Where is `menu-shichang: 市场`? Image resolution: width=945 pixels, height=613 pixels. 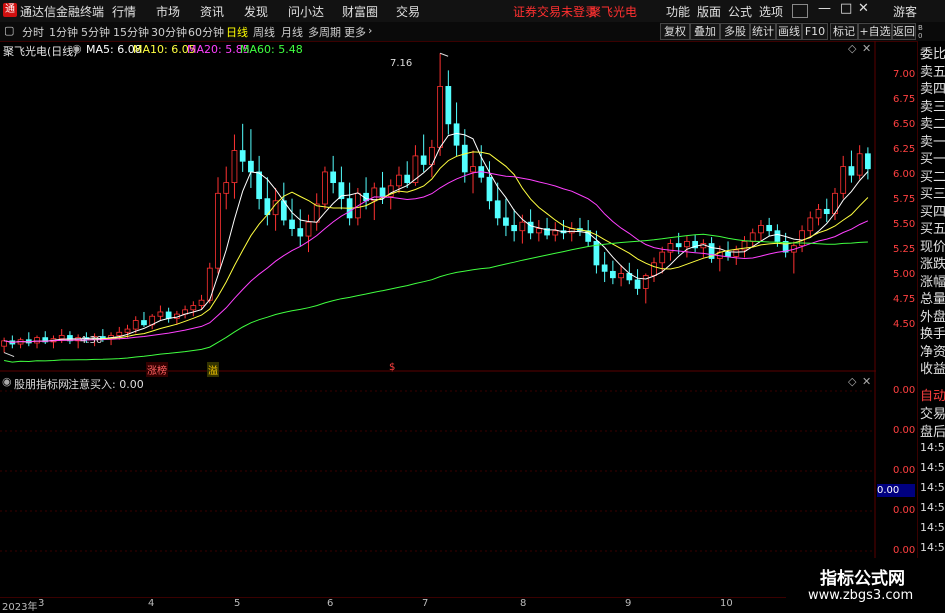 menu-shichang: 市场 is located at coordinates (168, 11).